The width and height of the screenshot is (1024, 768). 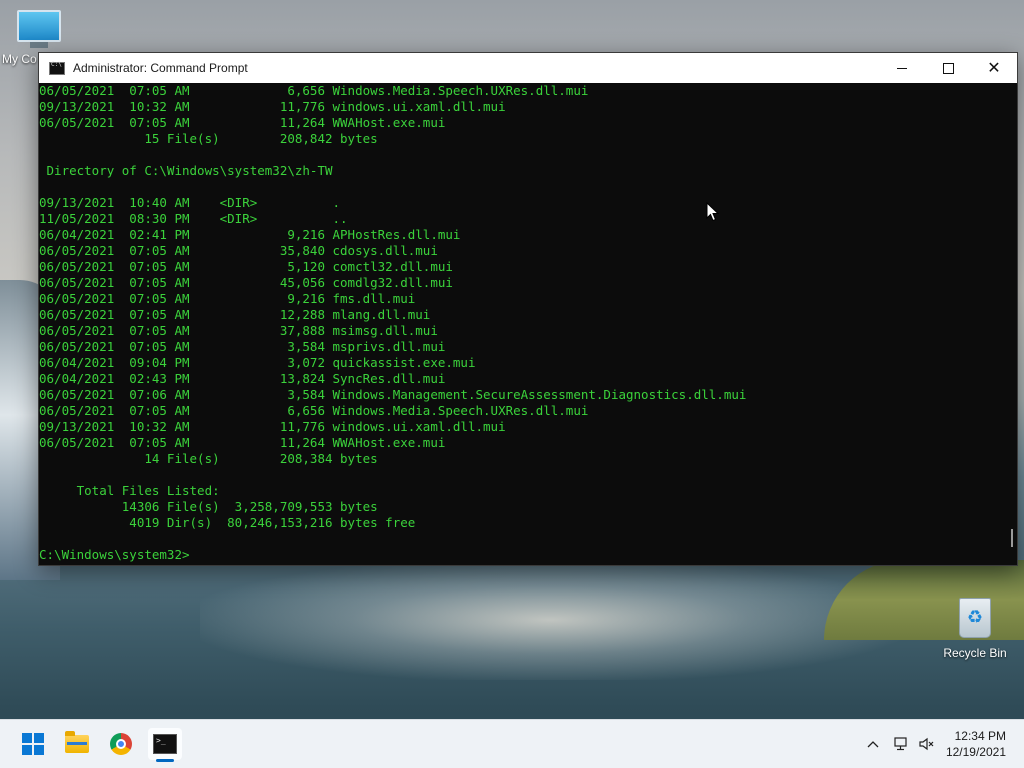 I want to click on maximize-icon, so click(x=948, y=68).